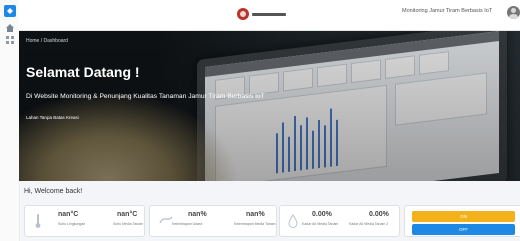 This screenshot has width=520, height=241. I want to click on grid-icon, so click(10, 40).